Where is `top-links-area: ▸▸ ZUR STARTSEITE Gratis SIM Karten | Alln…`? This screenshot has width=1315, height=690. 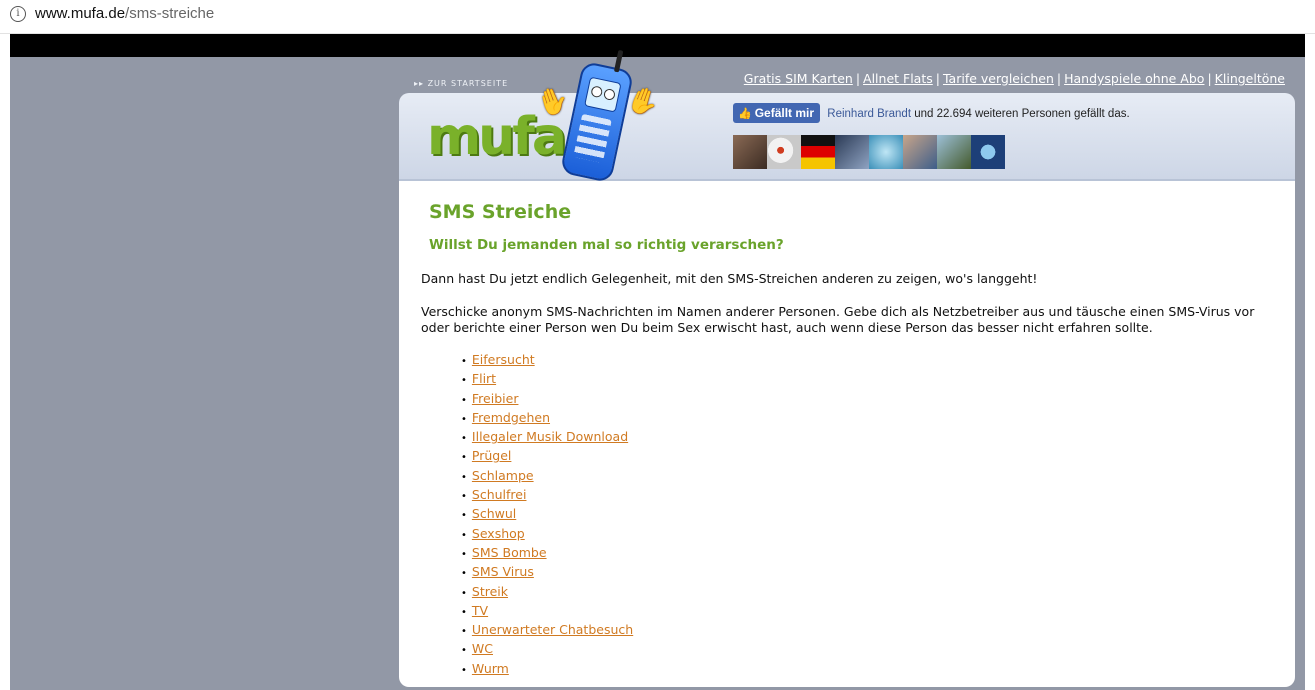
top-links-area: ▸▸ ZUR STARTSEITE Gratis SIM Karten | Alln… is located at coordinates (850, 75).